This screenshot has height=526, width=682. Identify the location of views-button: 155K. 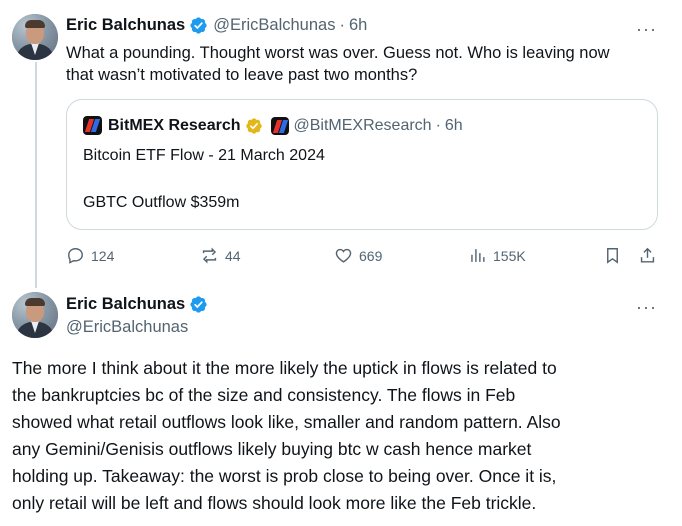
(497, 255).